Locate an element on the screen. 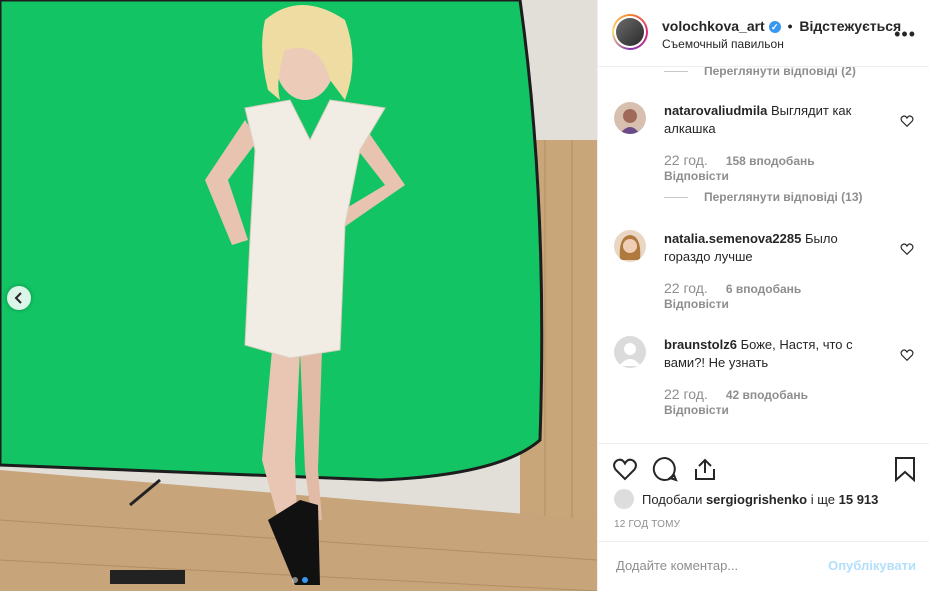 This screenshot has width=929, height=592. comment-input is located at coordinates (716, 565).